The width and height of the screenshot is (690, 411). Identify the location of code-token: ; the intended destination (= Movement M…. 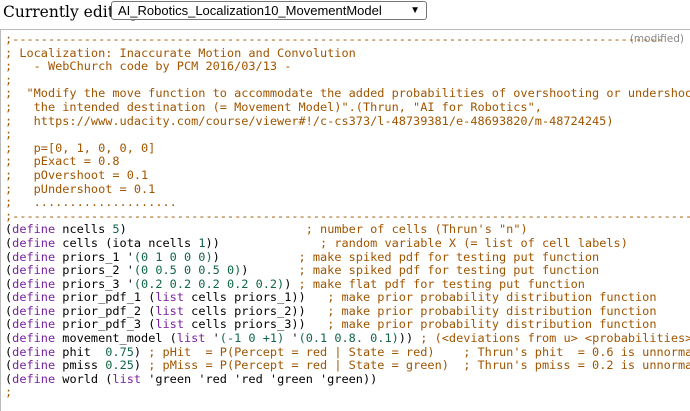
(273, 106).